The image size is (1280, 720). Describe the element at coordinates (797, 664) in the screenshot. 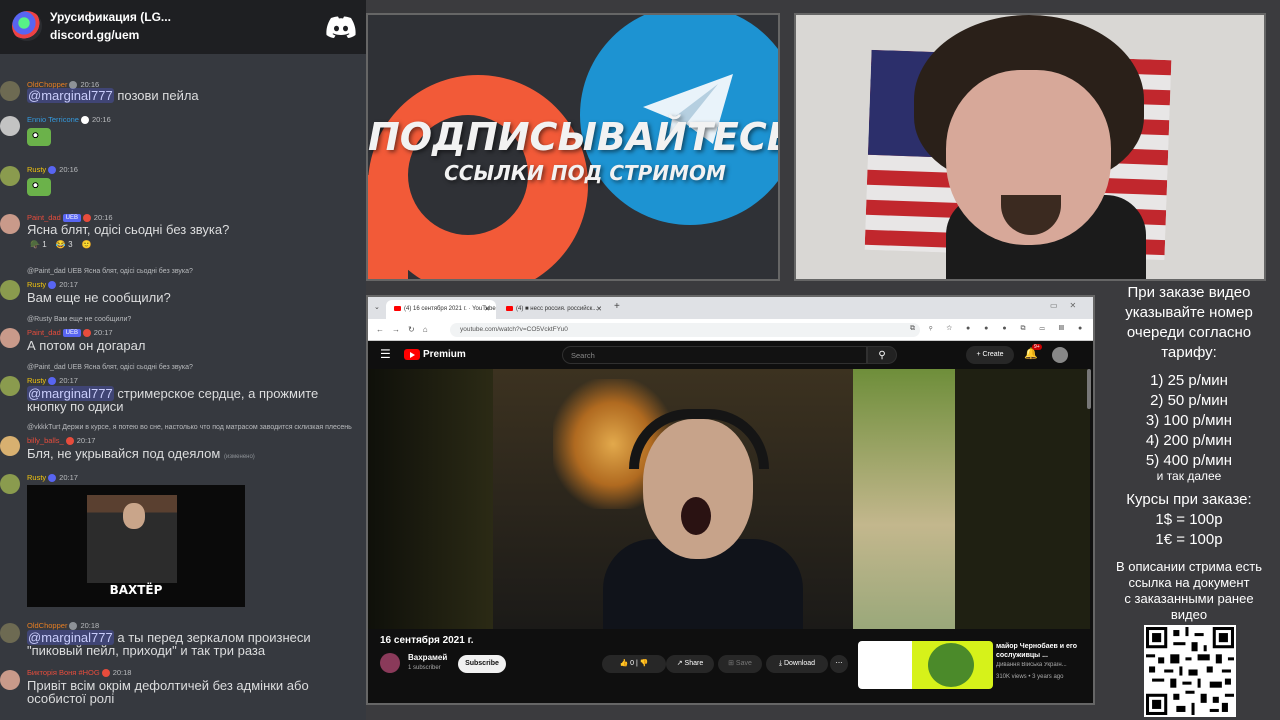

I see `download-button: ⤓ Download` at that location.